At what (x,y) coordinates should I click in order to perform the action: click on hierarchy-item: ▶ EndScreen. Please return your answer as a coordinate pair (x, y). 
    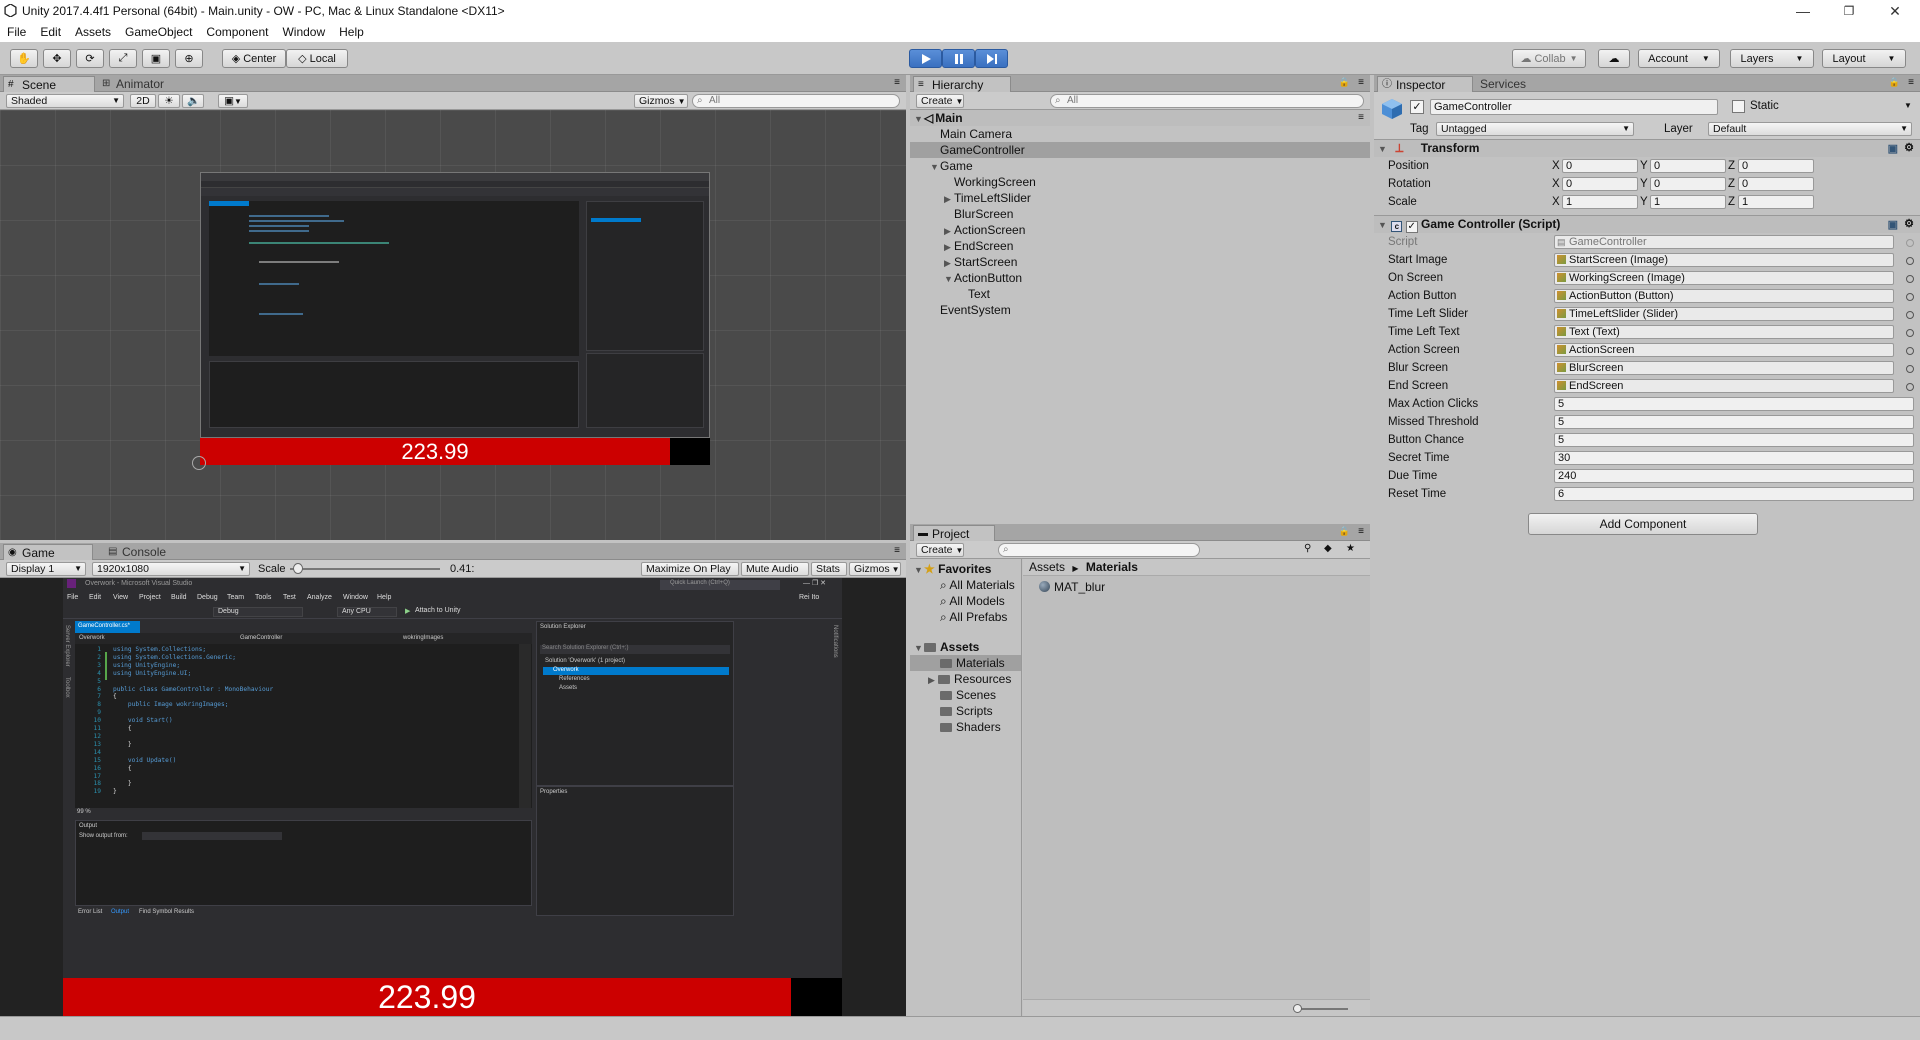
    Looking at the image, I should click on (1140, 246).